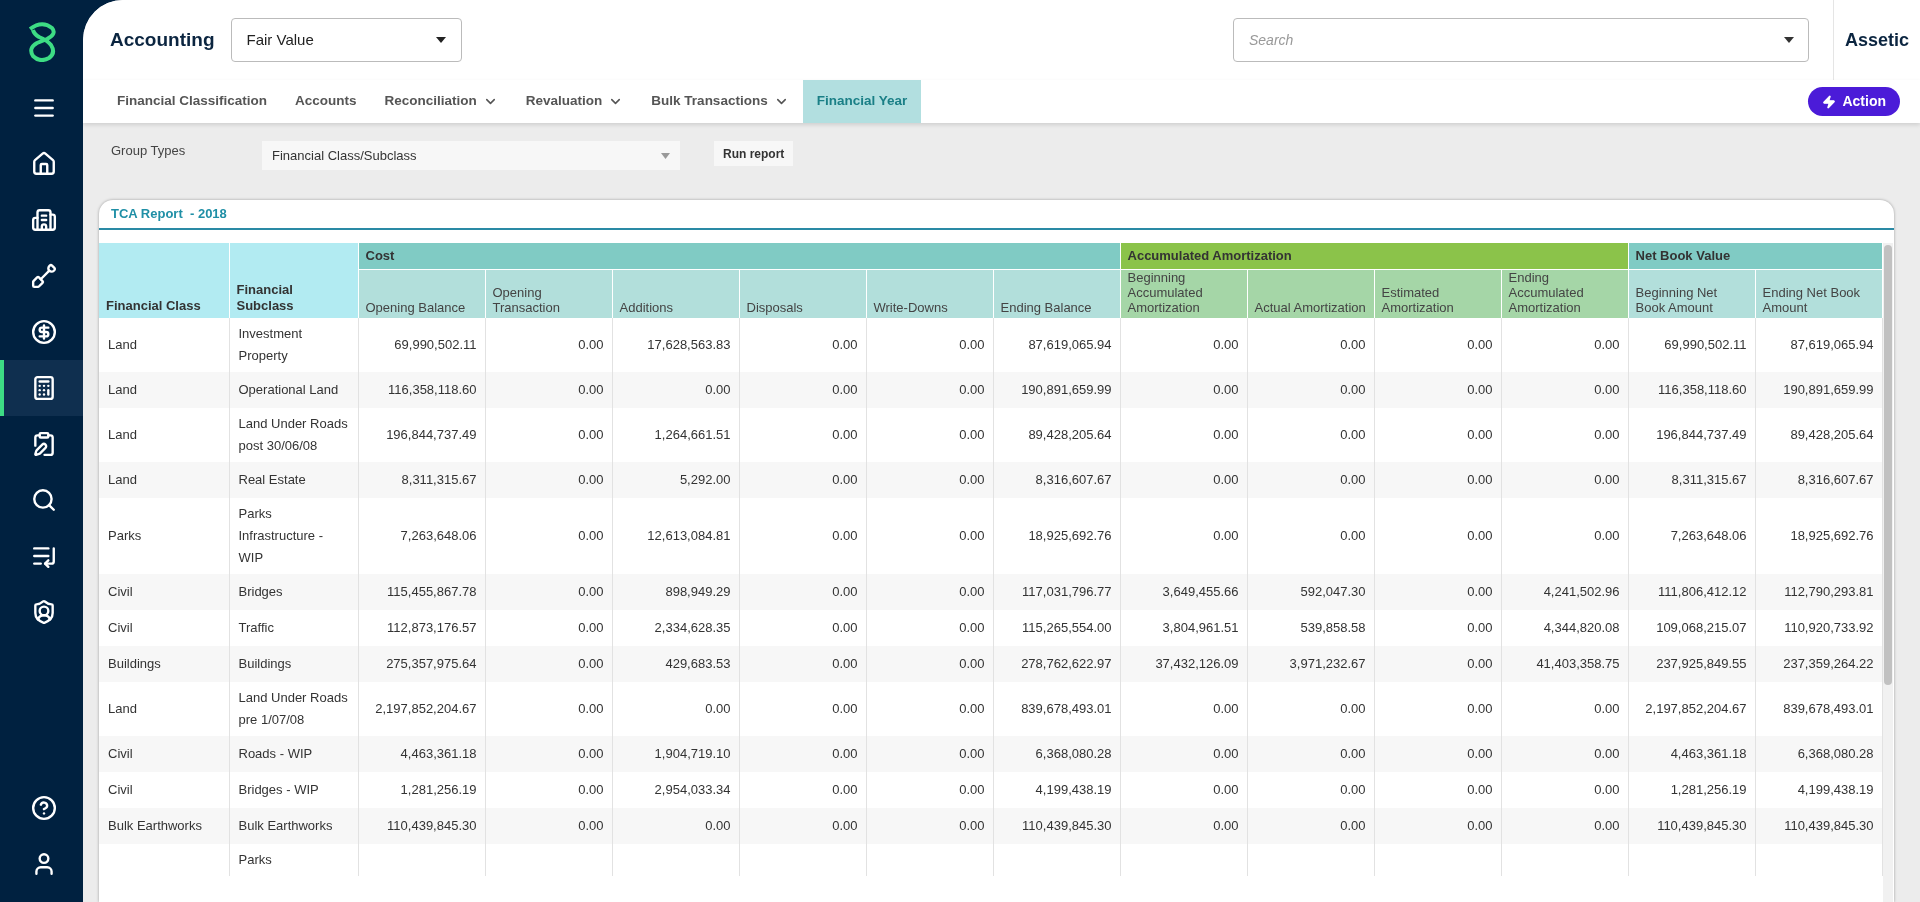 The image size is (1920, 902). Describe the element at coordinates (698, 592) in the screenshot. I see `table-cell: 898,949.29` at that location.